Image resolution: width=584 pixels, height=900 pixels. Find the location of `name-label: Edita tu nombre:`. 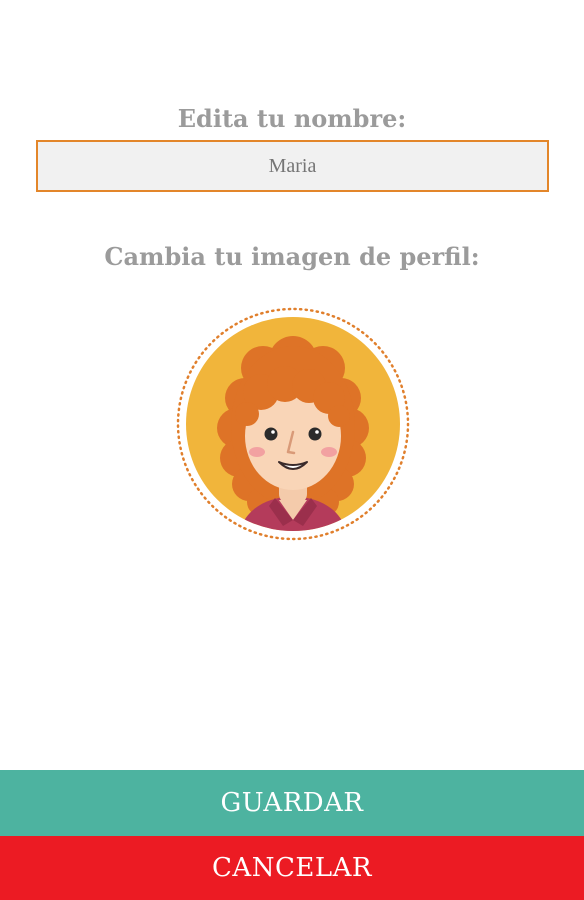

name-label: Edita tu nombre: is located at coordinates (292, 118).